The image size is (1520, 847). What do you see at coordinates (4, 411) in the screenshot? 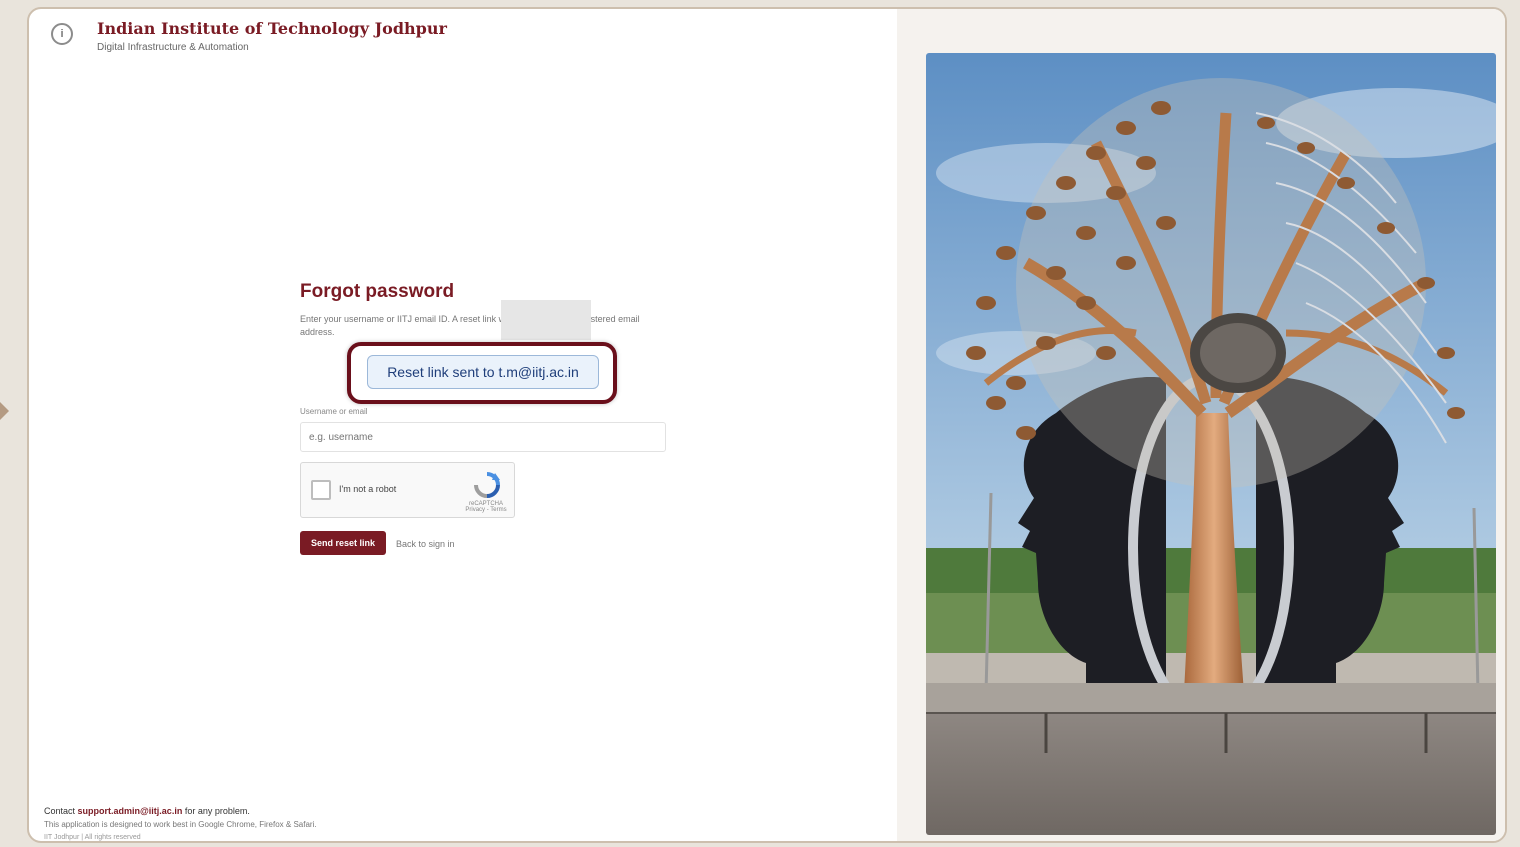
I see `side-arrow-icon` at bounding box center [4, 411].